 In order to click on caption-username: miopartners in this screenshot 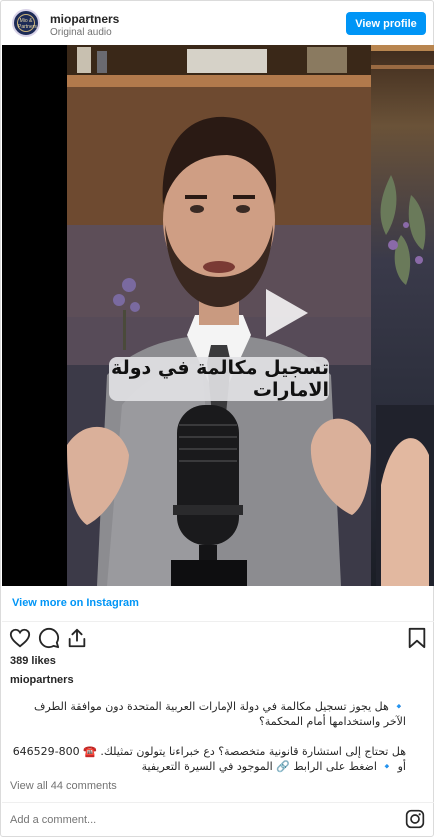, I will do `click(42, 680)`.